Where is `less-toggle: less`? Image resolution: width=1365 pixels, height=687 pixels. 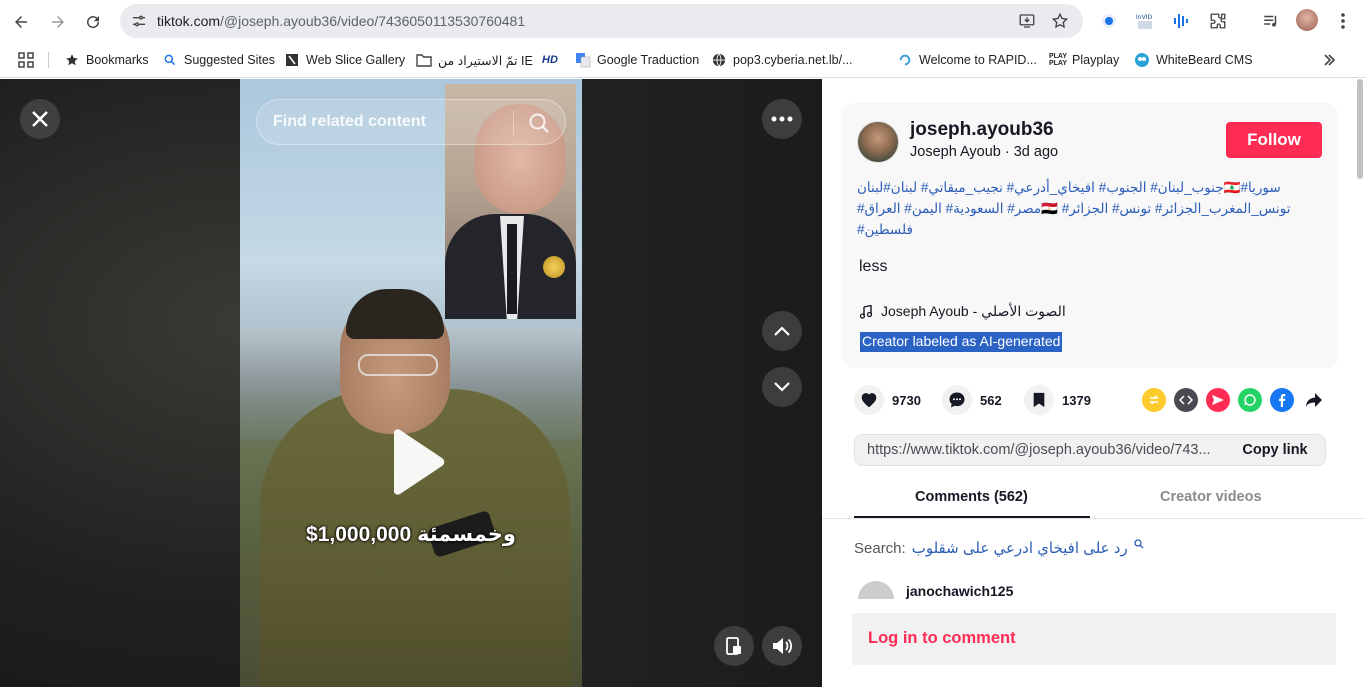
less-toggle: less is located at coordinates (873, 267).